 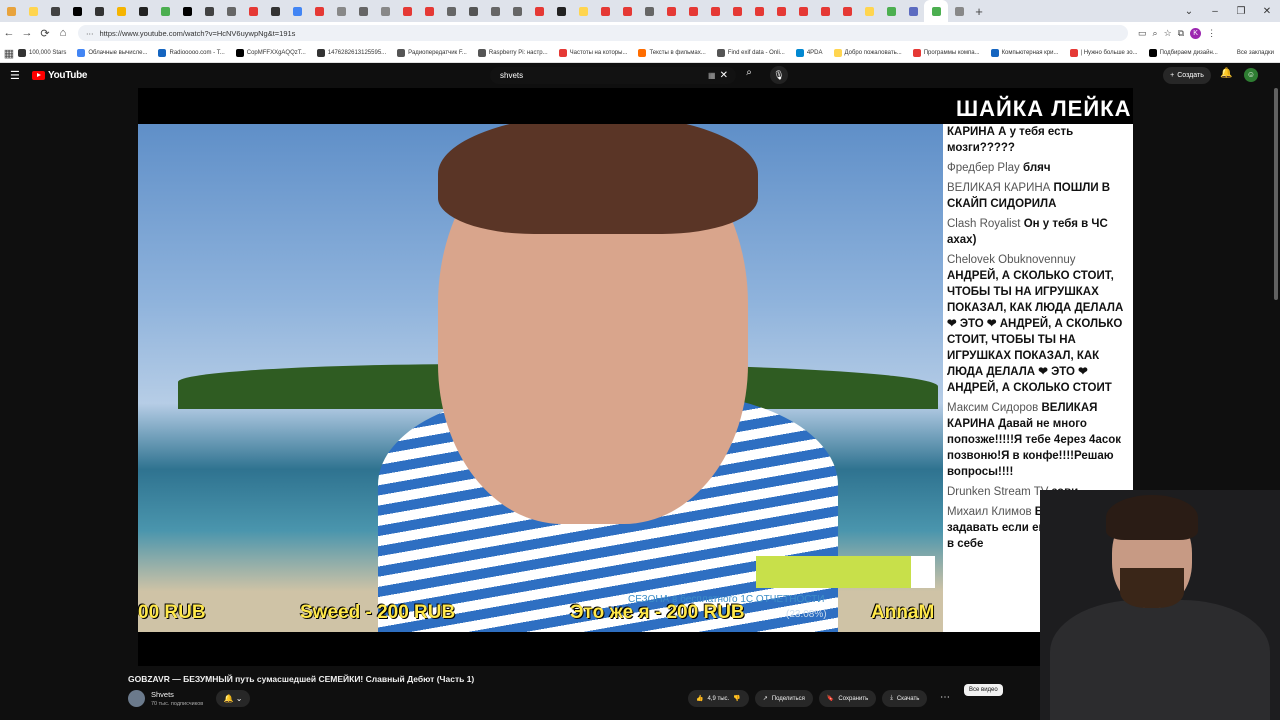 I want to click on new-tab-button: +, so click(x=979, y=11).